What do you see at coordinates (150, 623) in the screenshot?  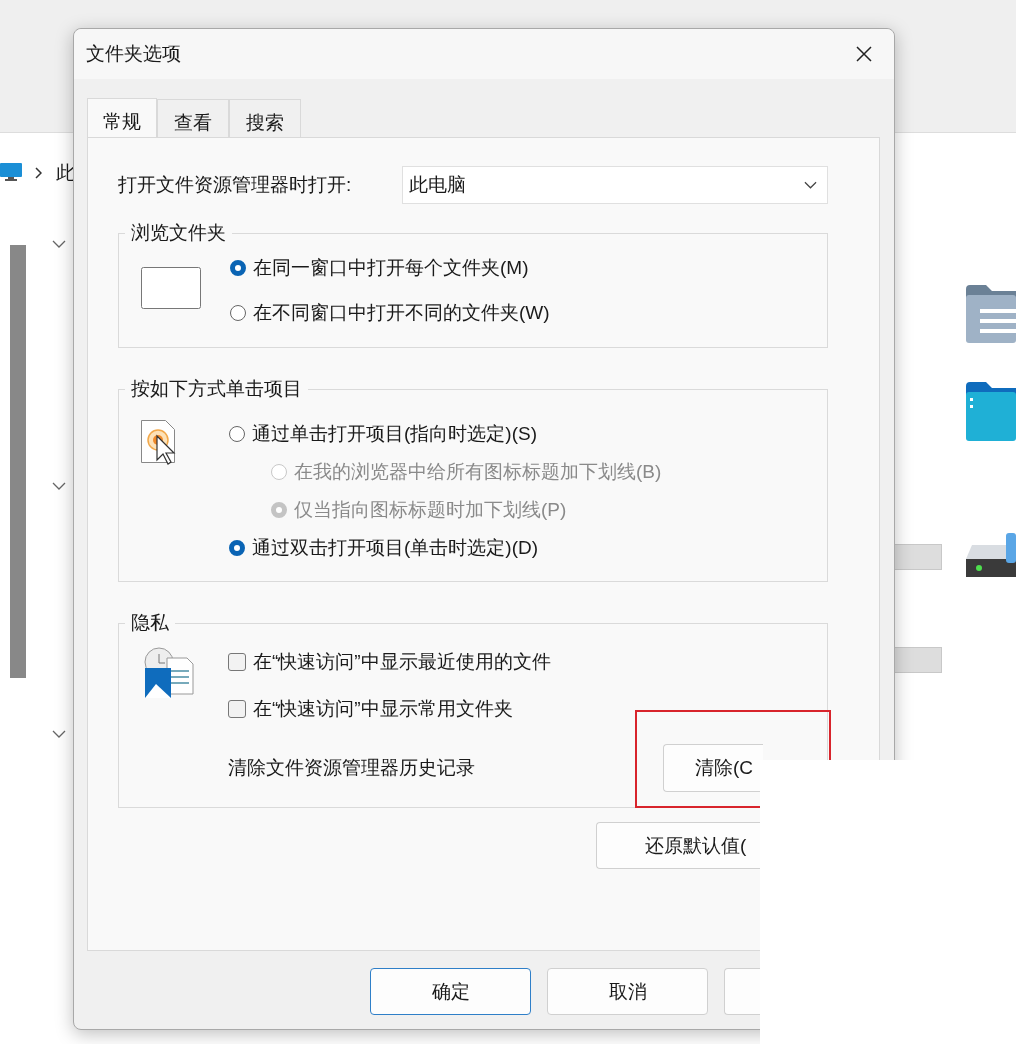 I see `group-title: 隐私` at bounding box center [150, 623].